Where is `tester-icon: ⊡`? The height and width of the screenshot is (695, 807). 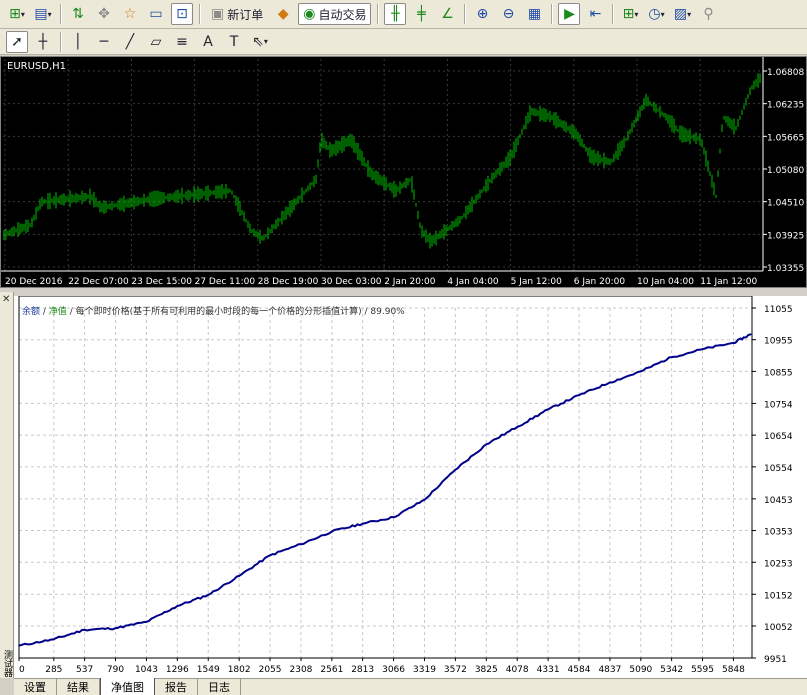
tester-icon: ⊡ is located at coordinates (182, 14).